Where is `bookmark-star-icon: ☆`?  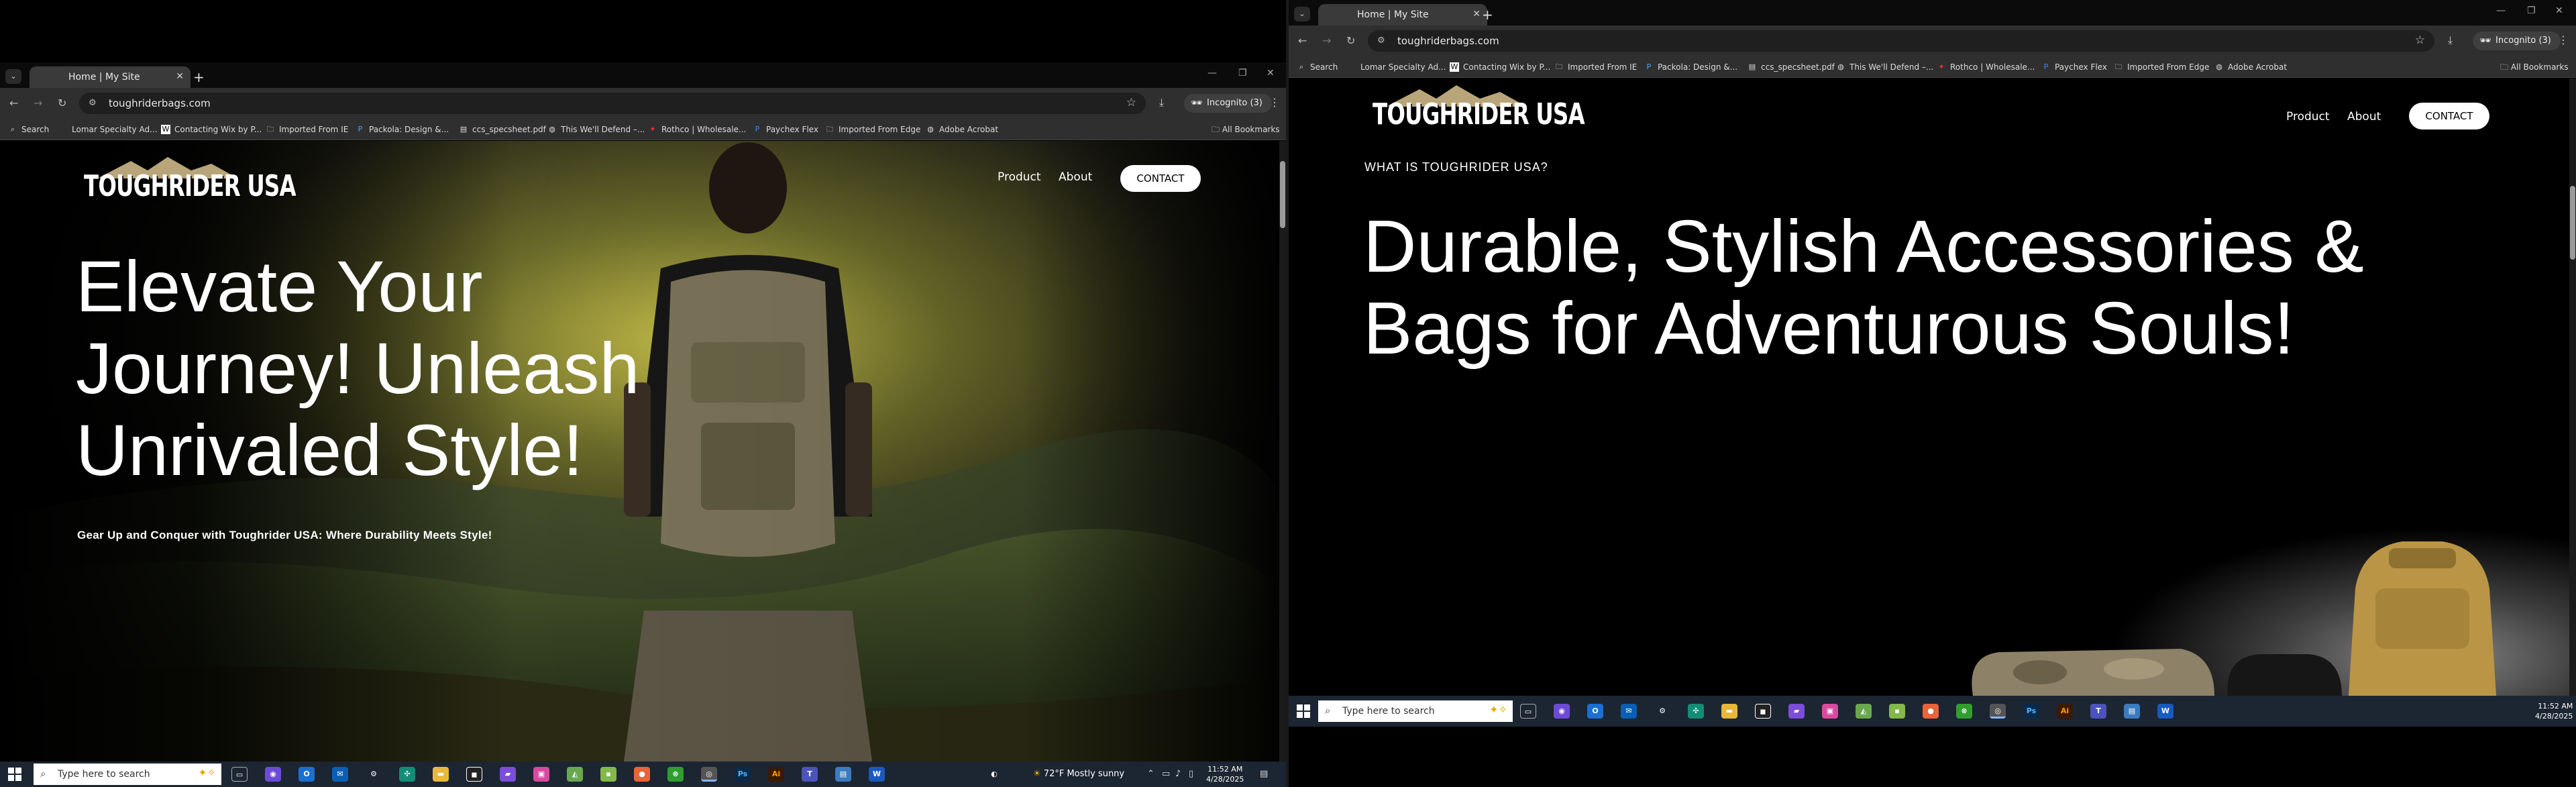 bookmark-star-icon: ☆ is located at coordinates (2420, 40).